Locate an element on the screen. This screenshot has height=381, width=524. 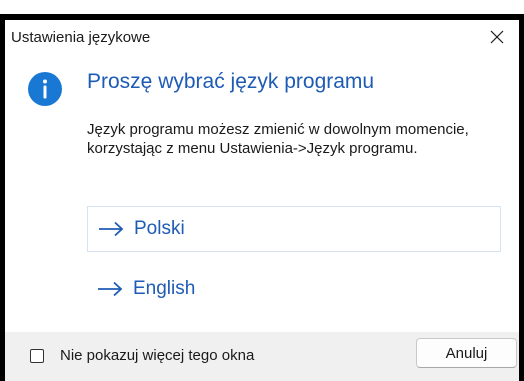
language-option-label: English is located at coordinates (164, 288).